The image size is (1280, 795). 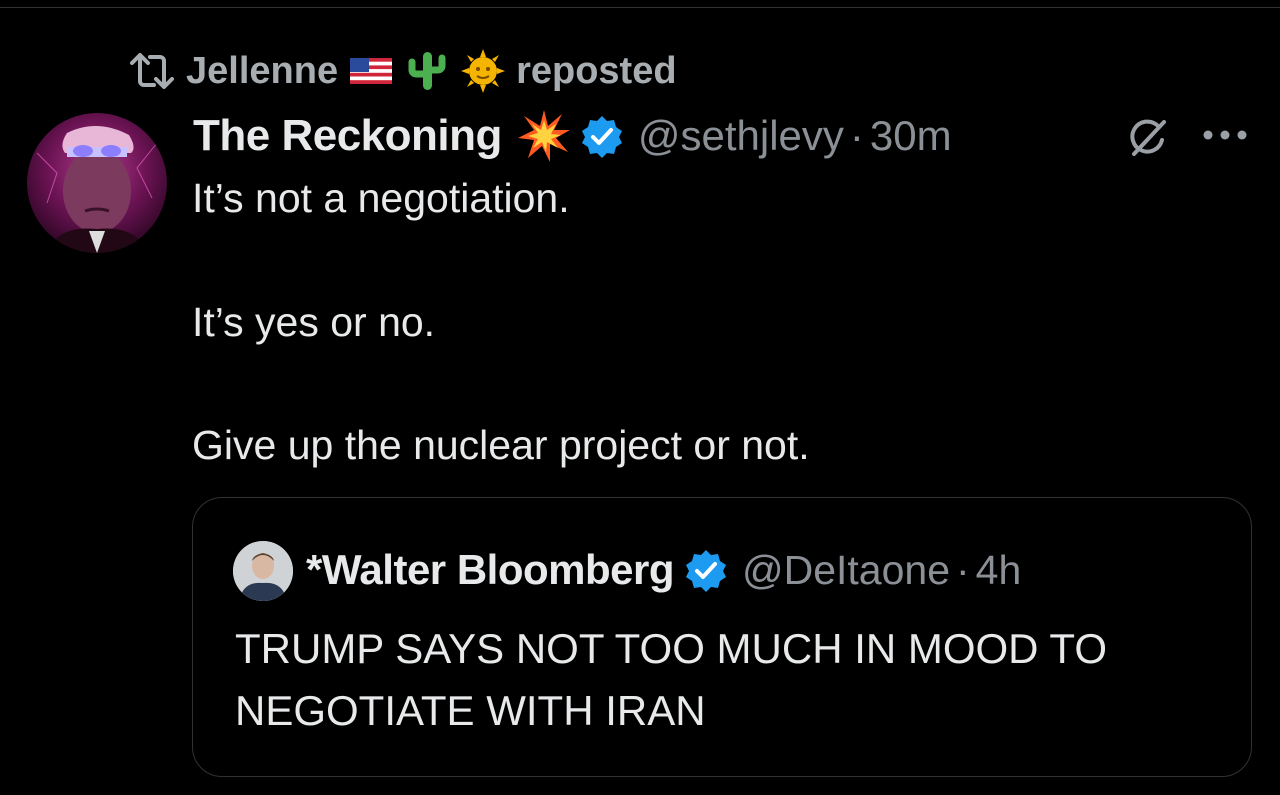 I want to click on sun-face-icon, so click(x=483, y=71).